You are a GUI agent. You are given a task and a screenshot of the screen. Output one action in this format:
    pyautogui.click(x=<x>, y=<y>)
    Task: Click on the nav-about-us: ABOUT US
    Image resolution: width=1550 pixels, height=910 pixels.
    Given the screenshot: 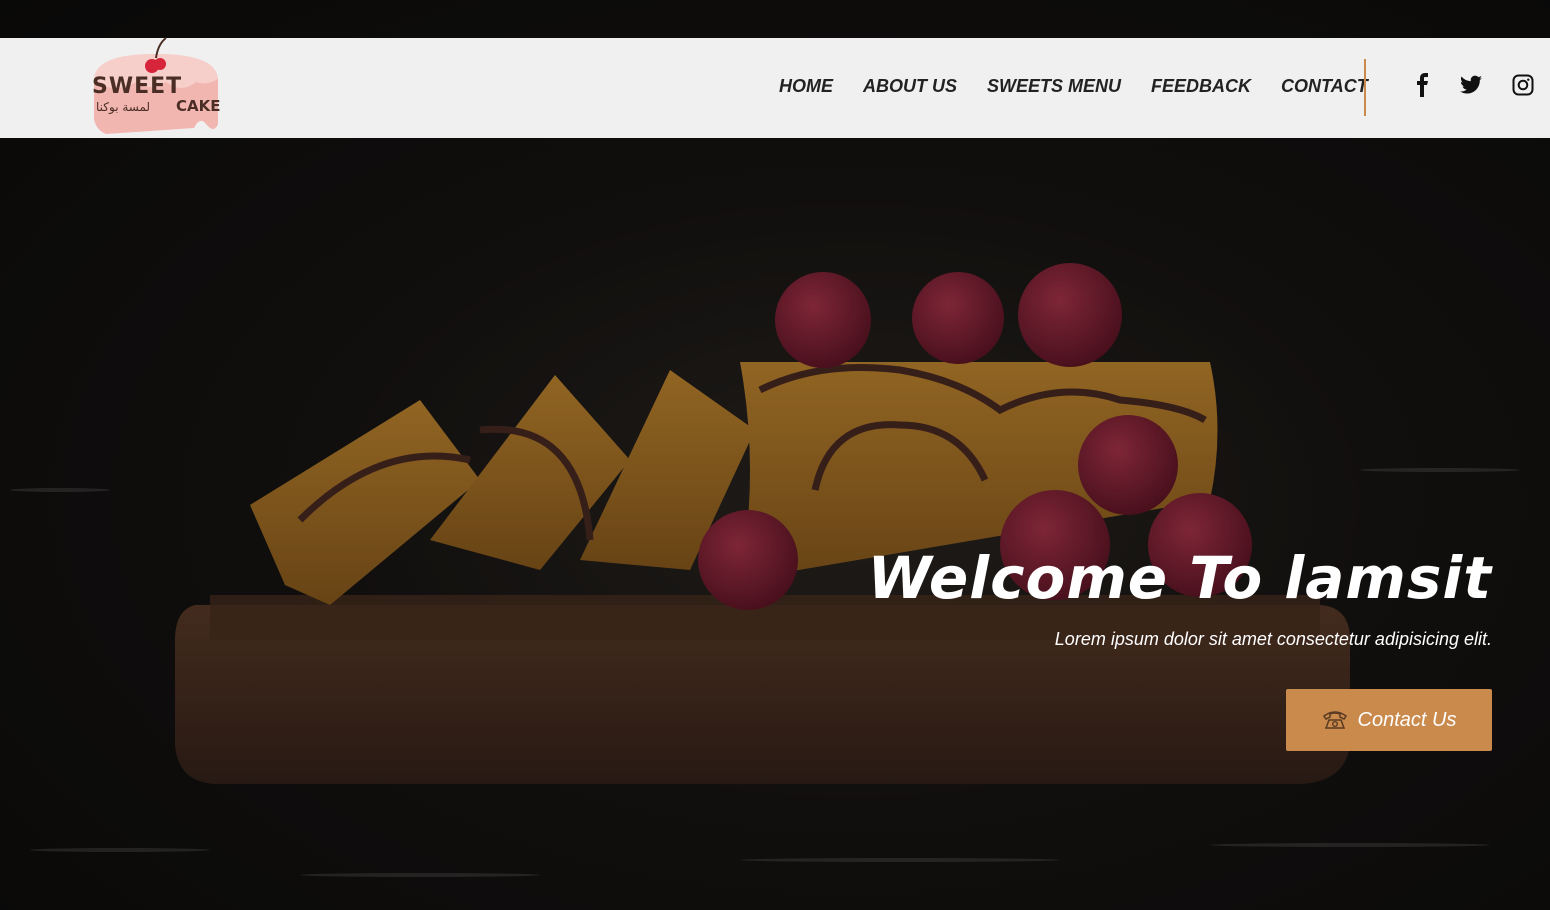 What is the action you would take?
    pyautogui.click(x=910, y=86)
    